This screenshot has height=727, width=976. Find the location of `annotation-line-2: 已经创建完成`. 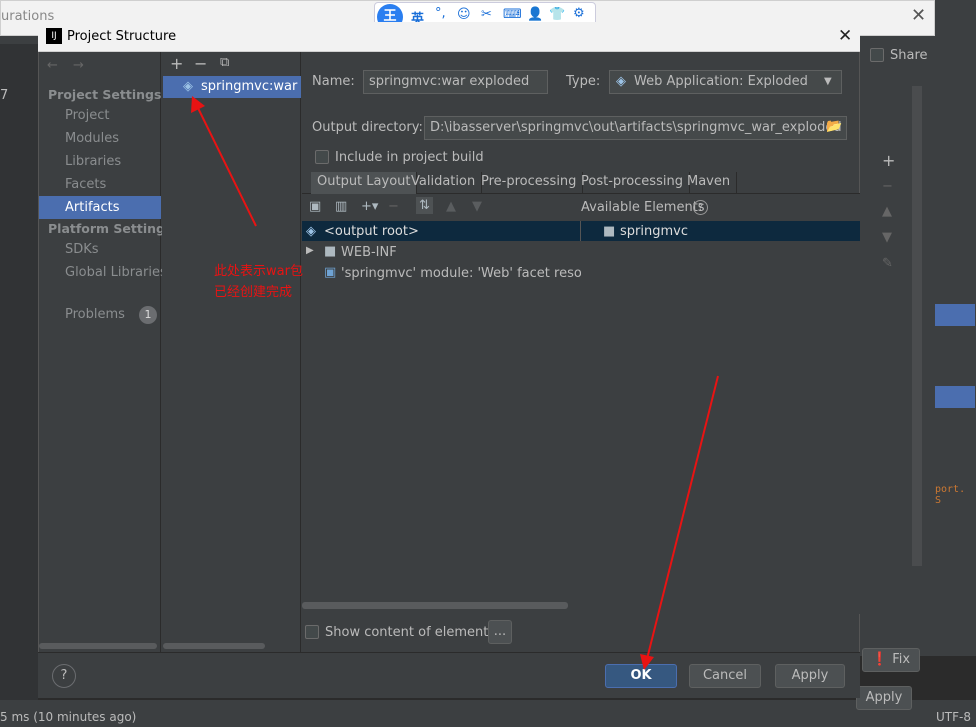

annotation-line-2: 已经创建完成 is located at coordinates (253, 292).